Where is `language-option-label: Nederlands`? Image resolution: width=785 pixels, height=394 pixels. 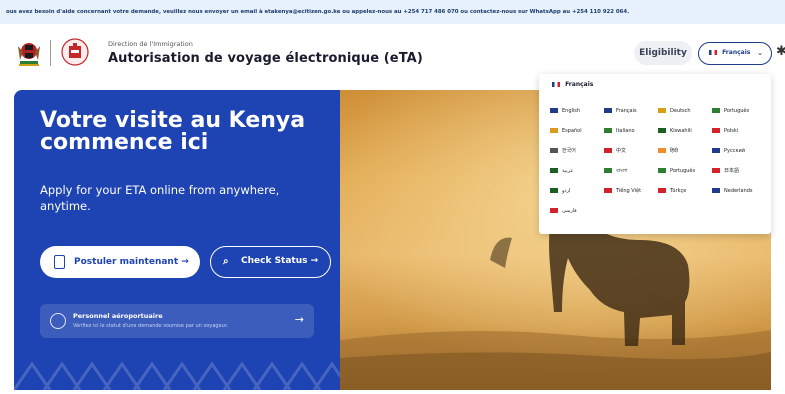 language-option-label: Nederlands is located at coordinates (738, 191).